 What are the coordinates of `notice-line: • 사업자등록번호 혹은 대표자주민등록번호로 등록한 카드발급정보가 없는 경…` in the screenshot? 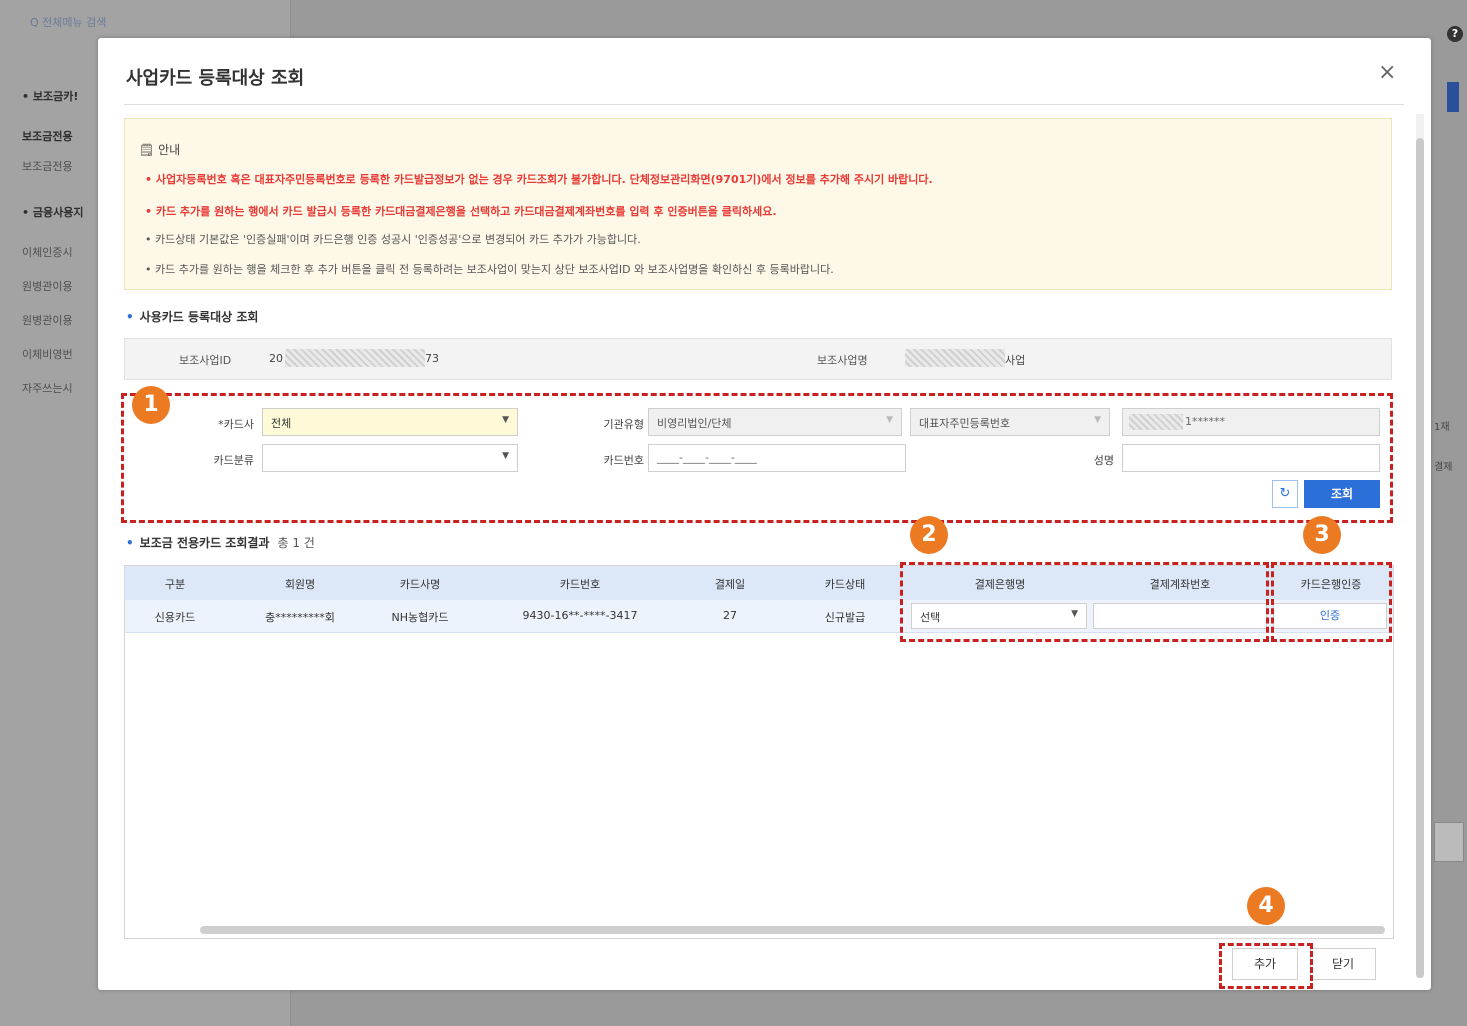 It's located at (539, 179).